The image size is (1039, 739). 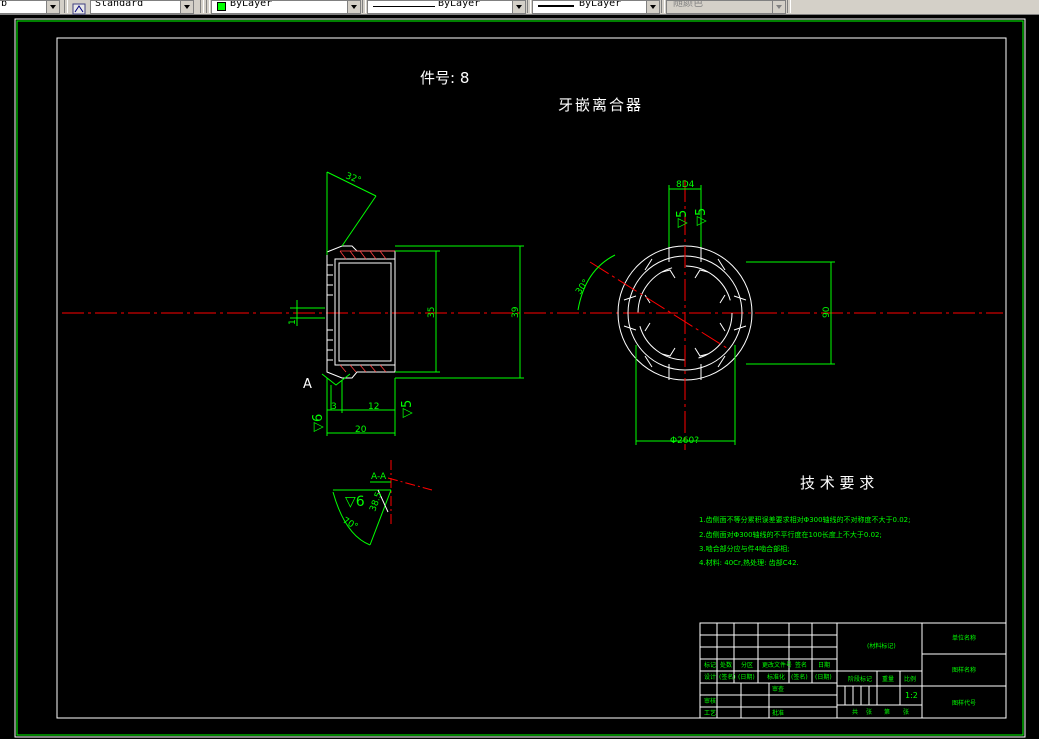 I want to click on dim-len12: 12, so click(x=373, y=407).